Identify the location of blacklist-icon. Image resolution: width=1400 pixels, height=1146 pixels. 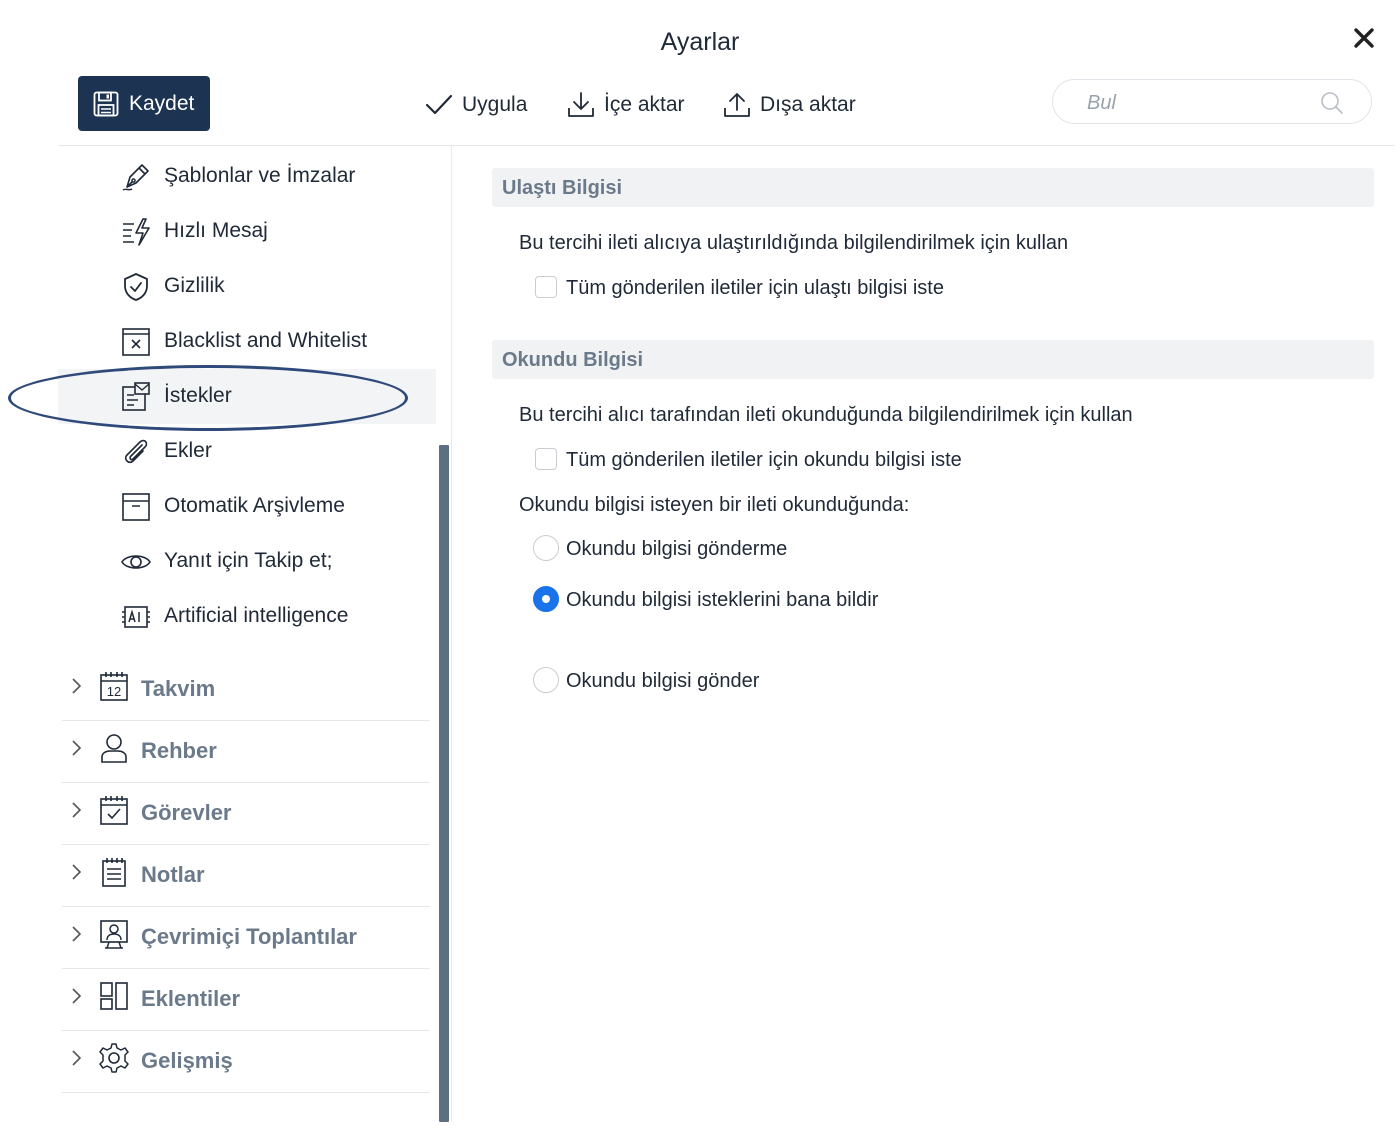
(136, 342).